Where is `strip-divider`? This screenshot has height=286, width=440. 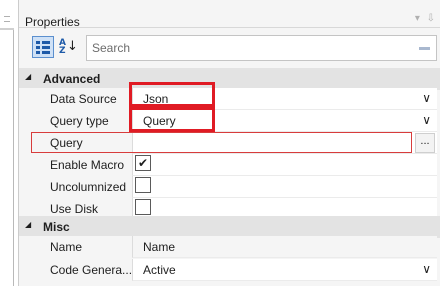
strip-divider is located at coordinates (7, 29).